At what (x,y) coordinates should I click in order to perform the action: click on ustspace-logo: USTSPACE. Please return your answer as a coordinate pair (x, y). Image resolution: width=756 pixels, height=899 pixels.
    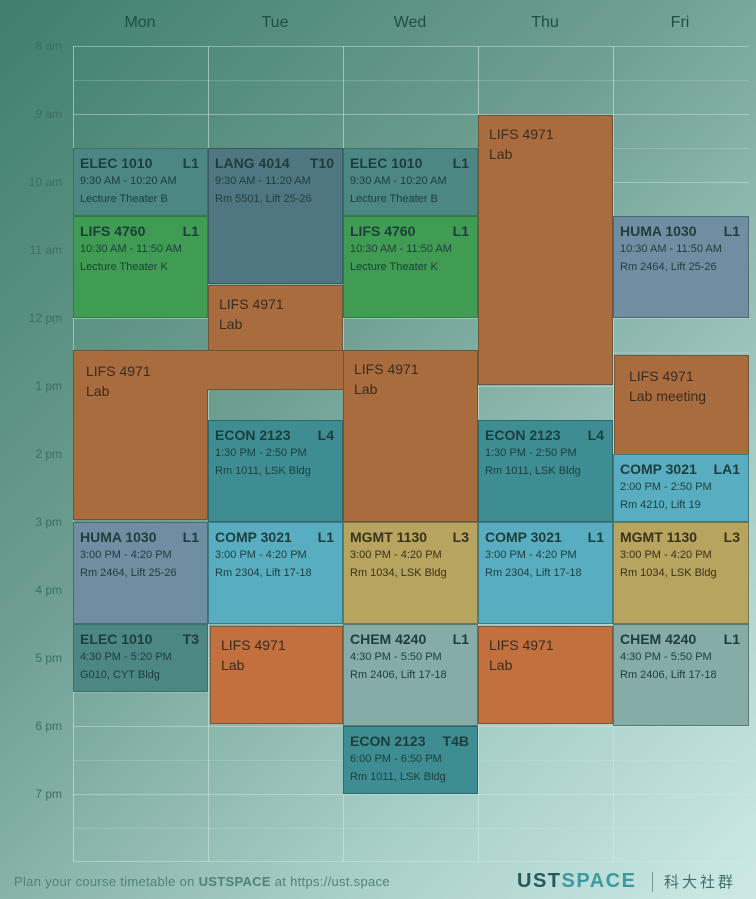
    Looking at the image, I should click on (577, 881).